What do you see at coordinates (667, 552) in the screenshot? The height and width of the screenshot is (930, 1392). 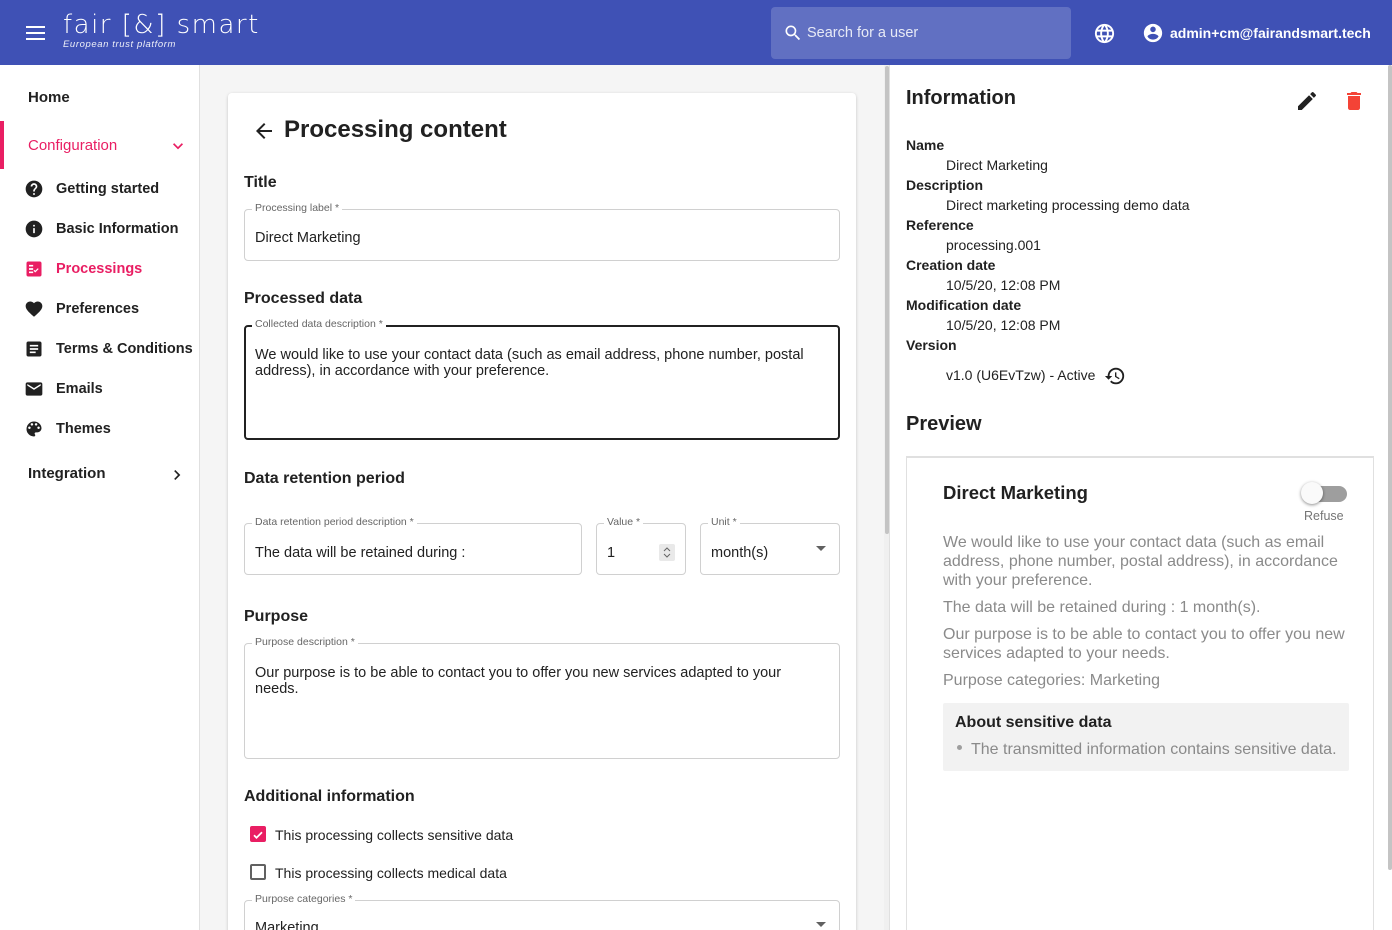 I see `number-stepper` at bounding box center [667, 552].